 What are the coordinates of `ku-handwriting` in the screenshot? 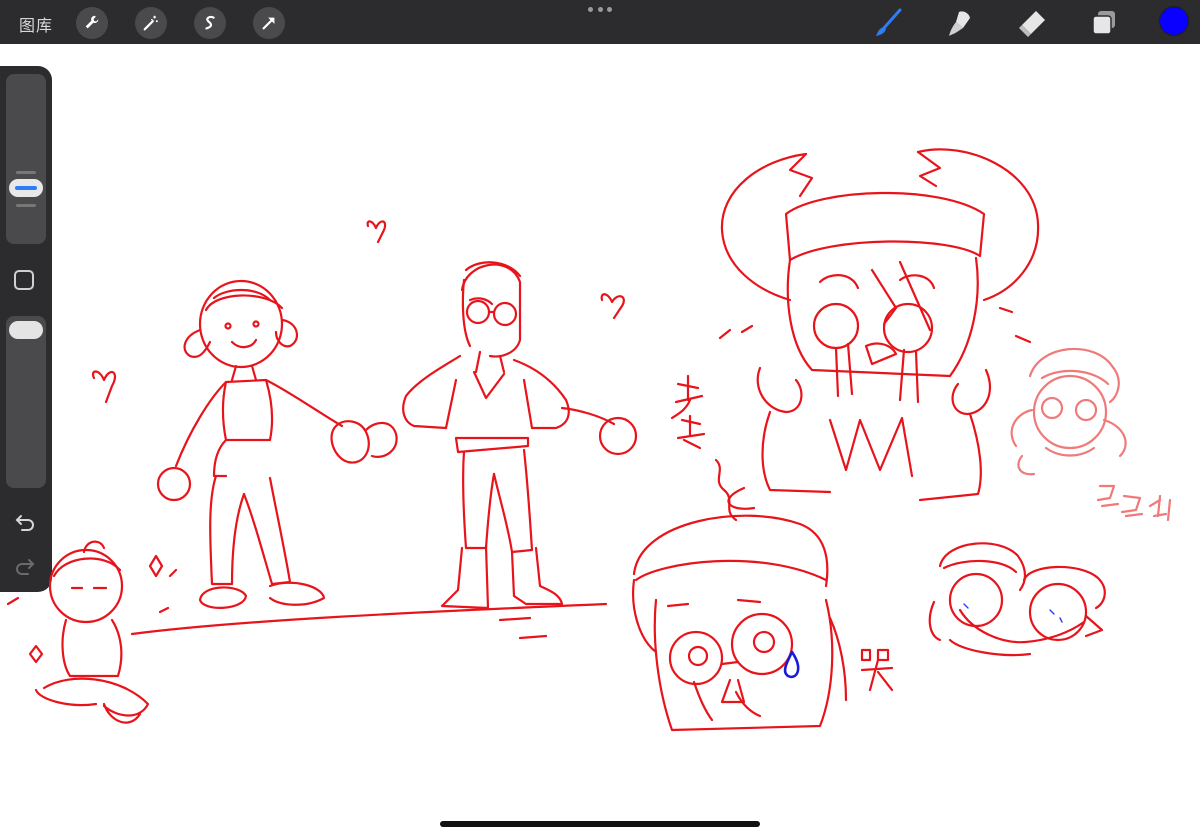 It's located at (877, 670).